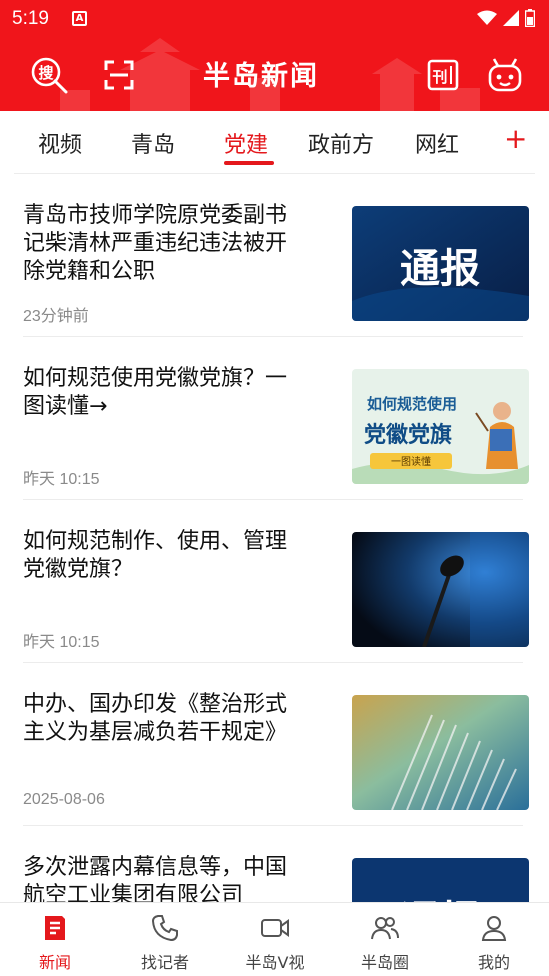 The height and width of the screenshot is (976, 549). I want to click on bottom-navigation: 新闻 找记者 半岛V视 半岛圈 我的, so click(274, 939).